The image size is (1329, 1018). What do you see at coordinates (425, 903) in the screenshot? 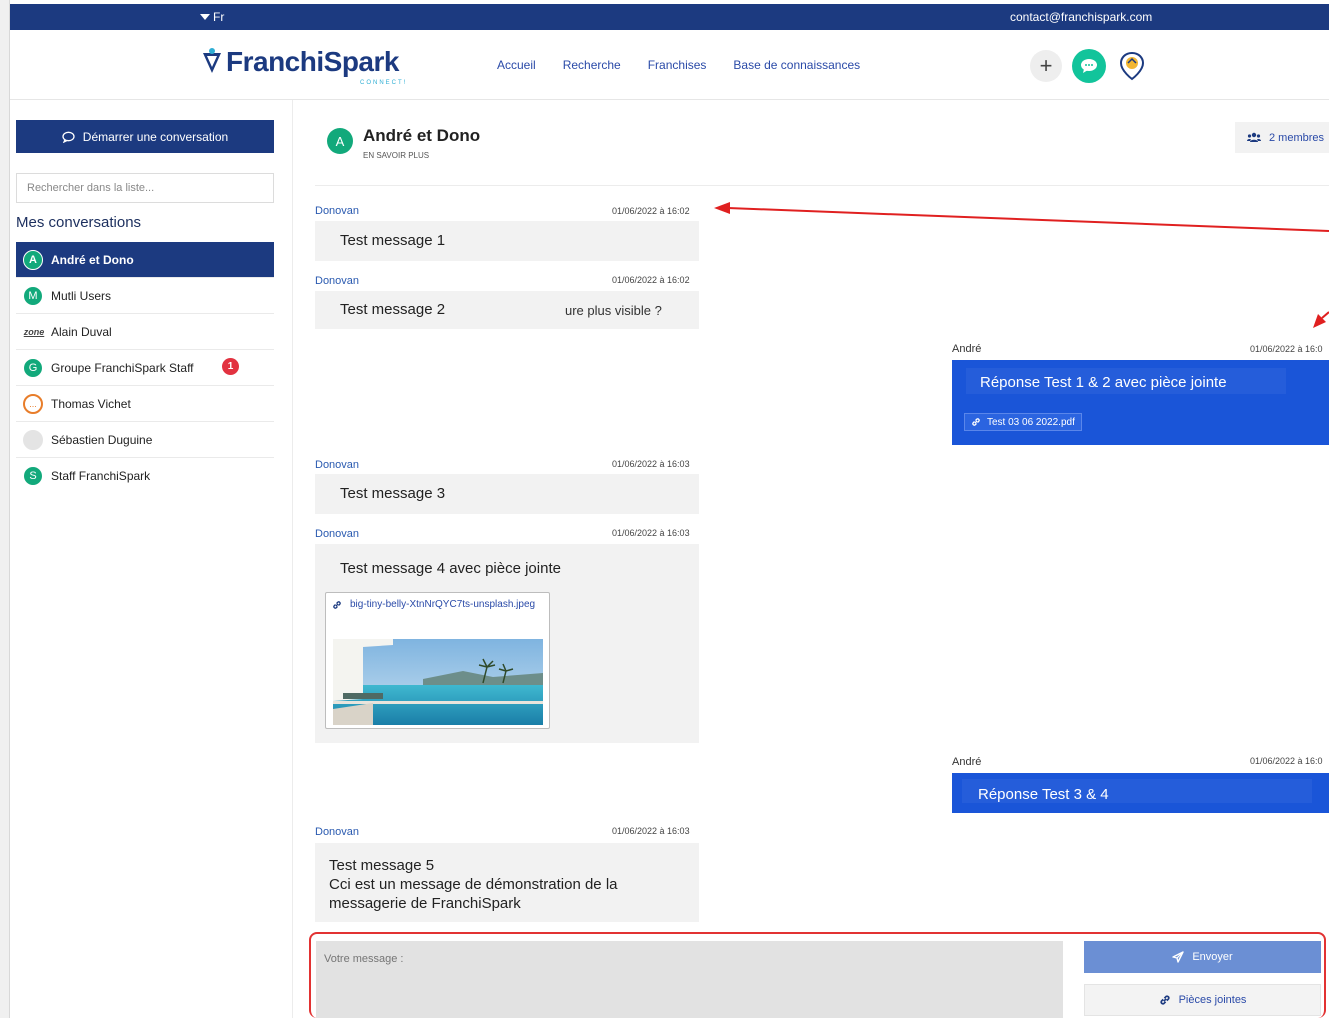
I see `message-line: messagerie de FranchiSpark` at bounding box center [425, 903].